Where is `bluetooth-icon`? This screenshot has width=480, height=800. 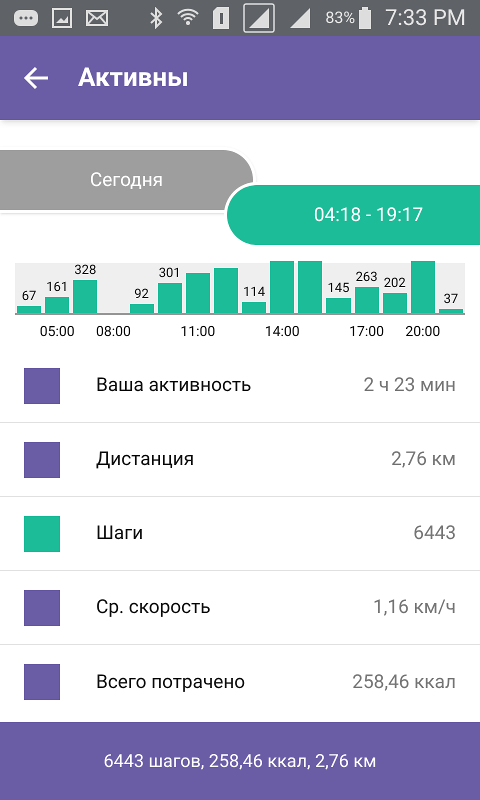
bluetooth-icon is located at coordinates (156, 18).